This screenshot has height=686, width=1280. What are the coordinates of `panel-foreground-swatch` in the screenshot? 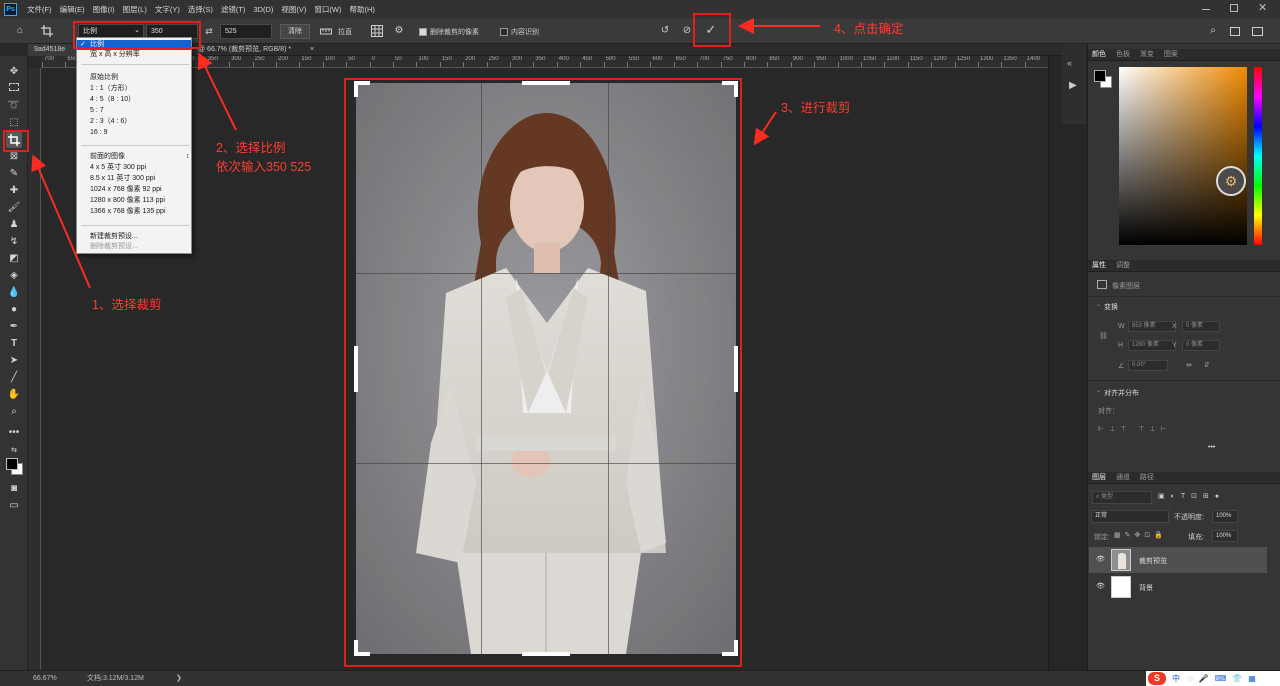 It's located at (1100, 76).